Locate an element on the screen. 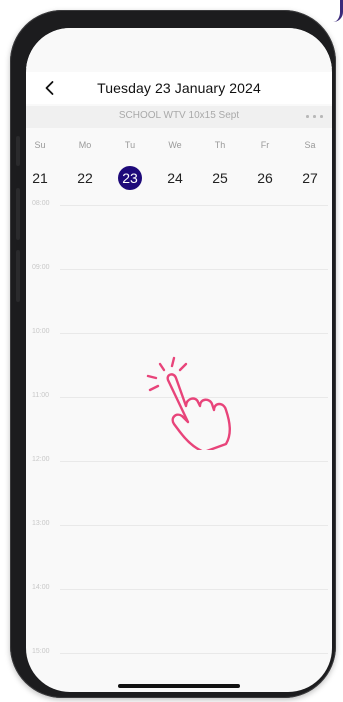 This screenshot has width=343, height=702. hour-row: 10:00 is located at coordinates (179, 334).